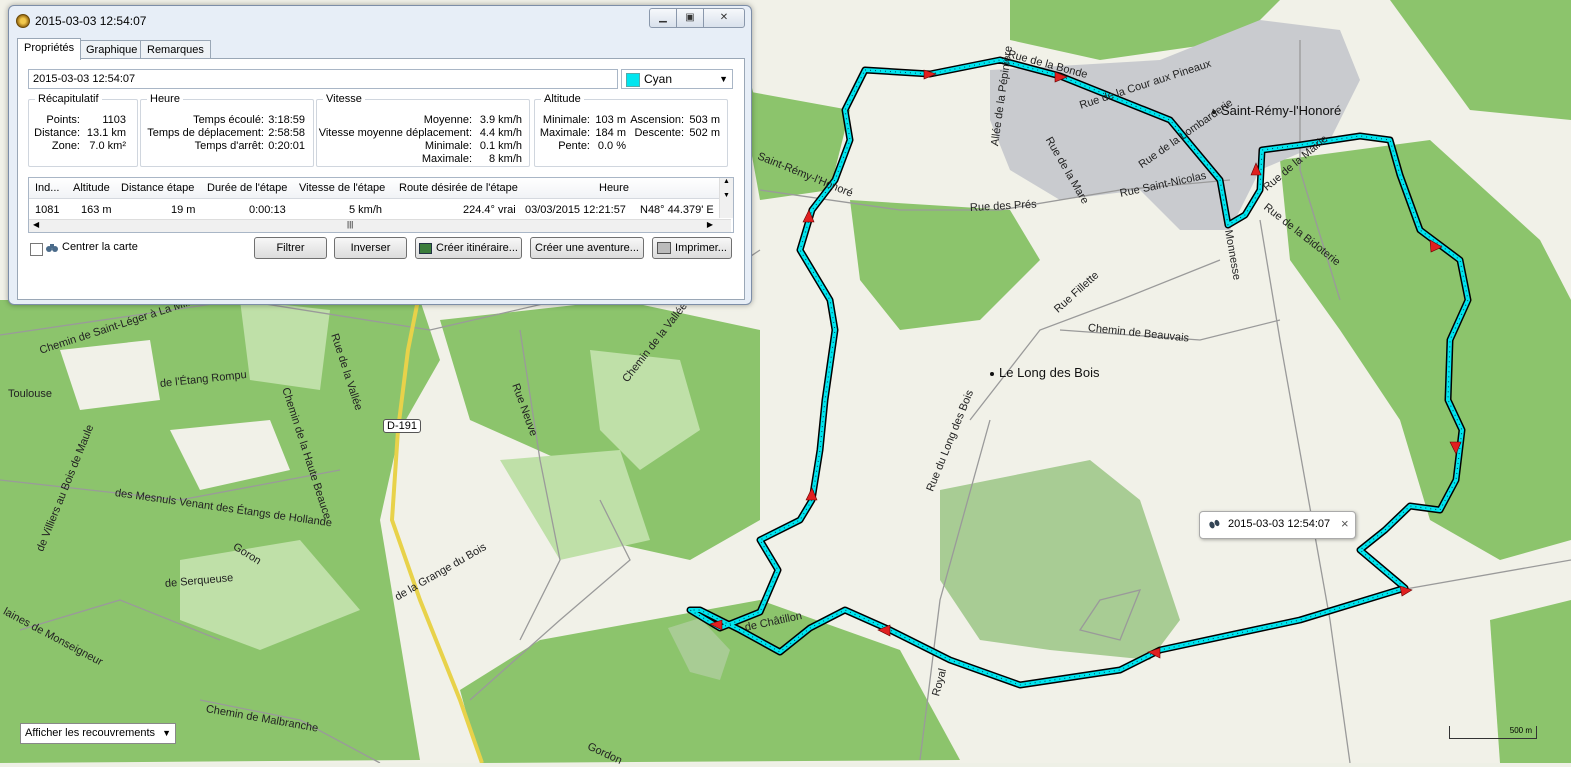  Describe the element at coordinates (489, 210) in the screenshot. I see `cell-course: 224.4° vrai` at that location.